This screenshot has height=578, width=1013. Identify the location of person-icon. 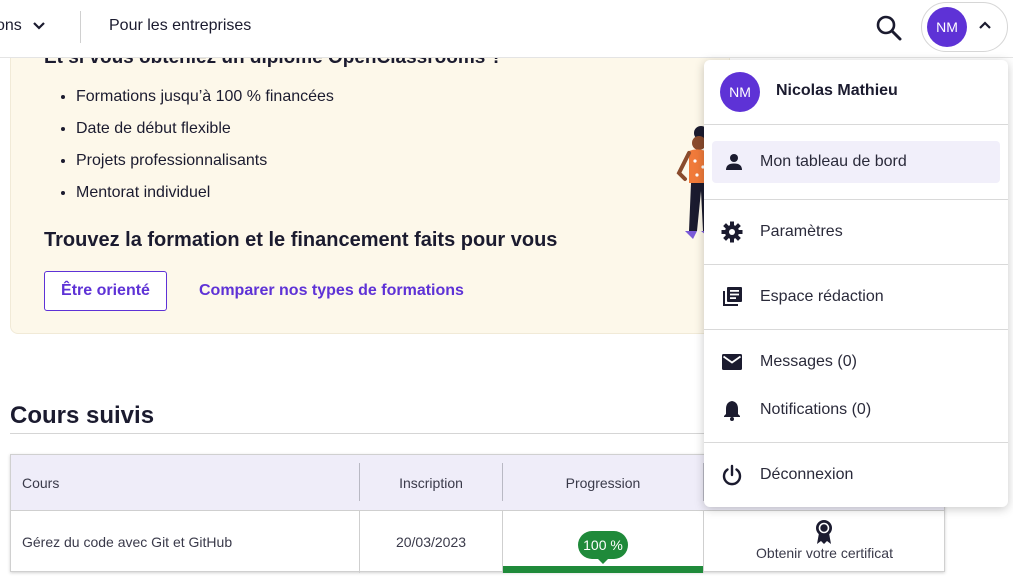
(734, 162).